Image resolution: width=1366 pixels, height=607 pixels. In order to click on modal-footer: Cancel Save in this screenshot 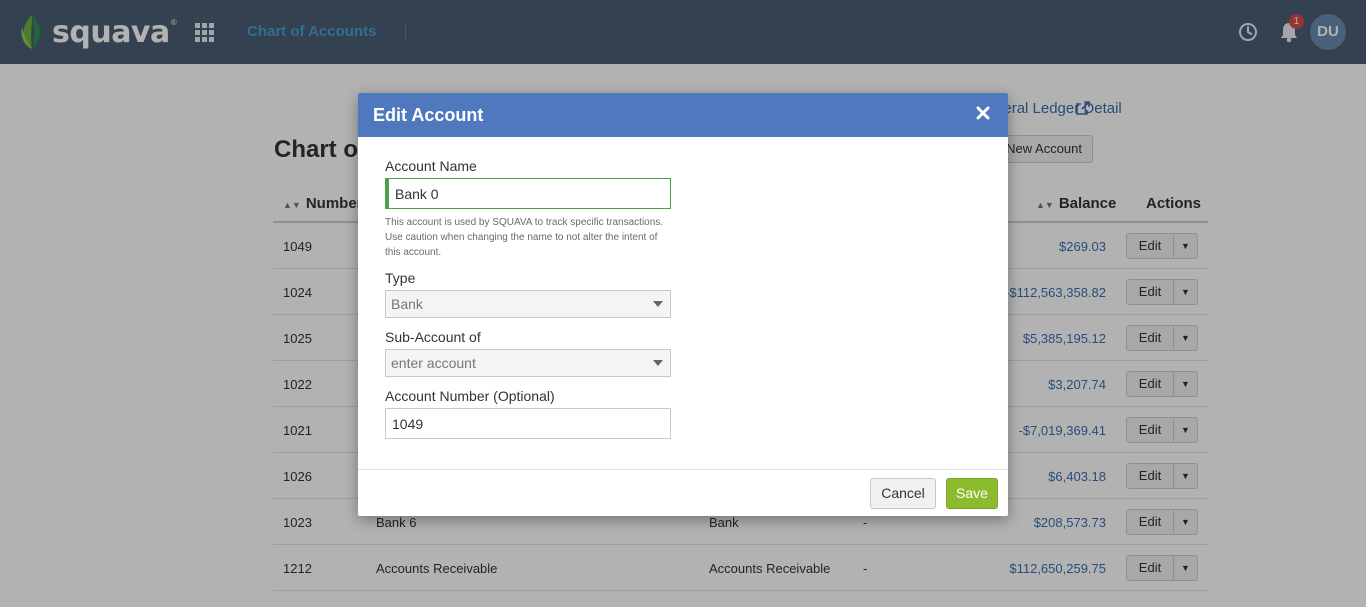, I will do `click(683, 492)`.